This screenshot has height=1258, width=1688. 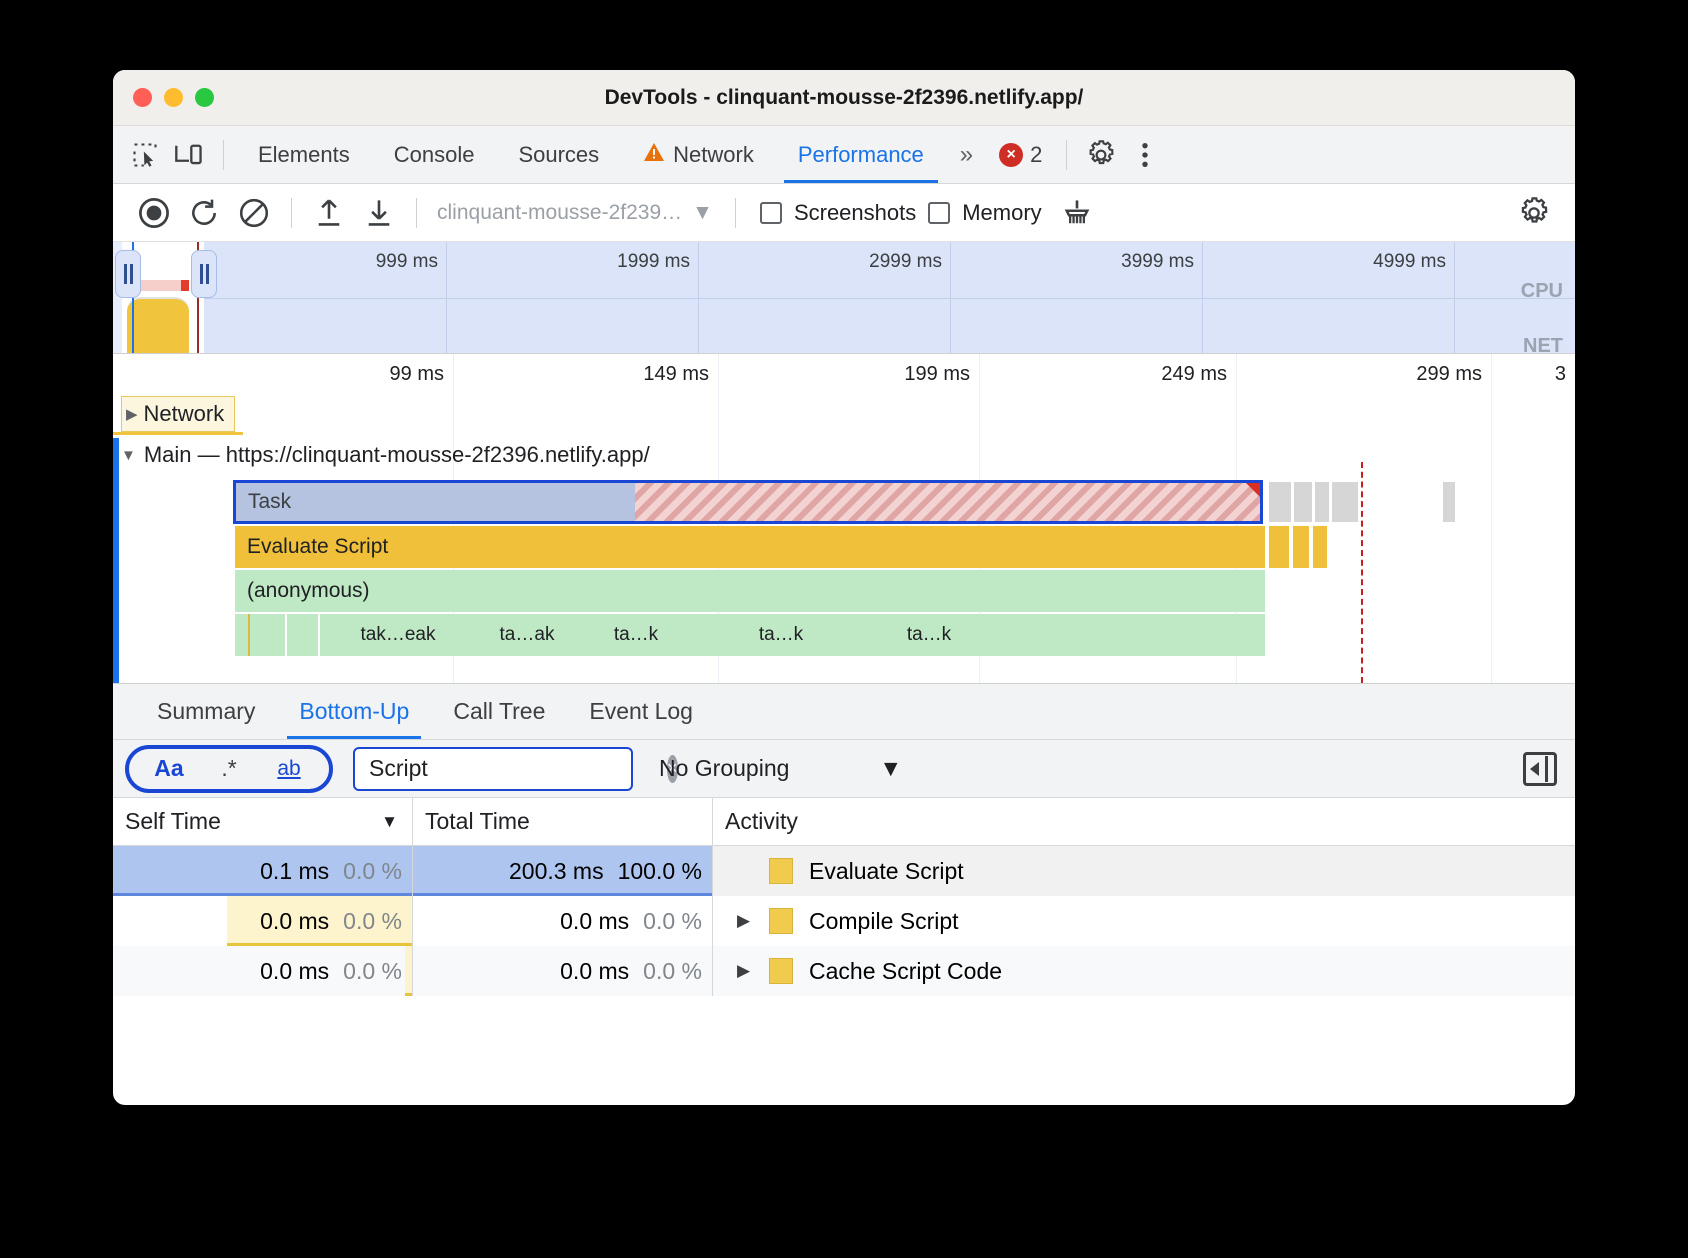 What do you see at coordinates (184, 413) in the screenshot?
I see `network-group-label: Network` at bounding box center [184, 413].